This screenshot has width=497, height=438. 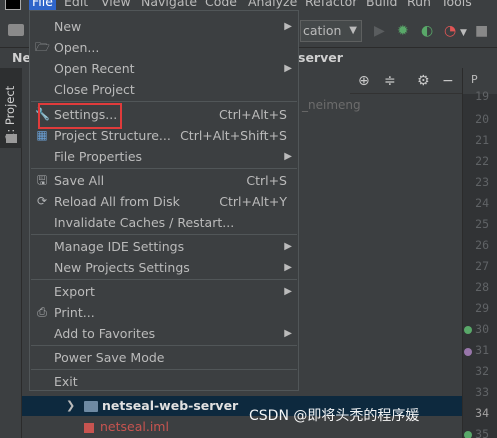 What do you see at coordinates (456, 5) in the screenshot?
I see `menu-tools: Tools` at bounding box center [456, 5].